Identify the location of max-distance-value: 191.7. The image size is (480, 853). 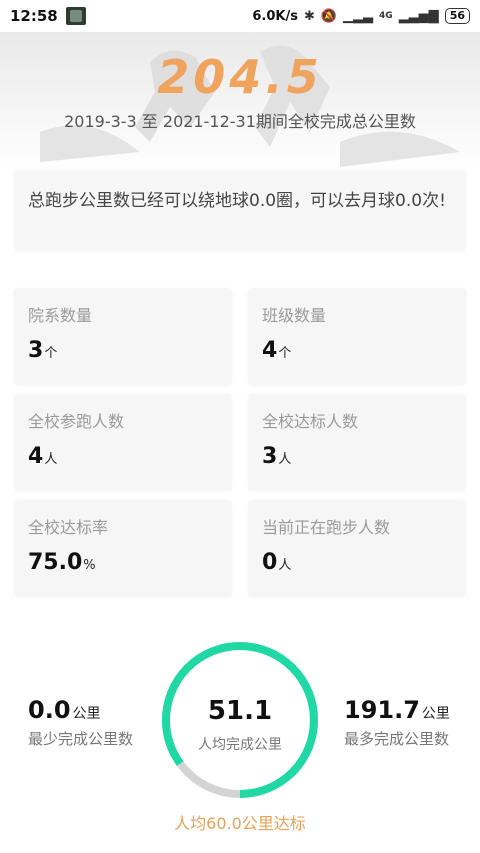
(382, 710).